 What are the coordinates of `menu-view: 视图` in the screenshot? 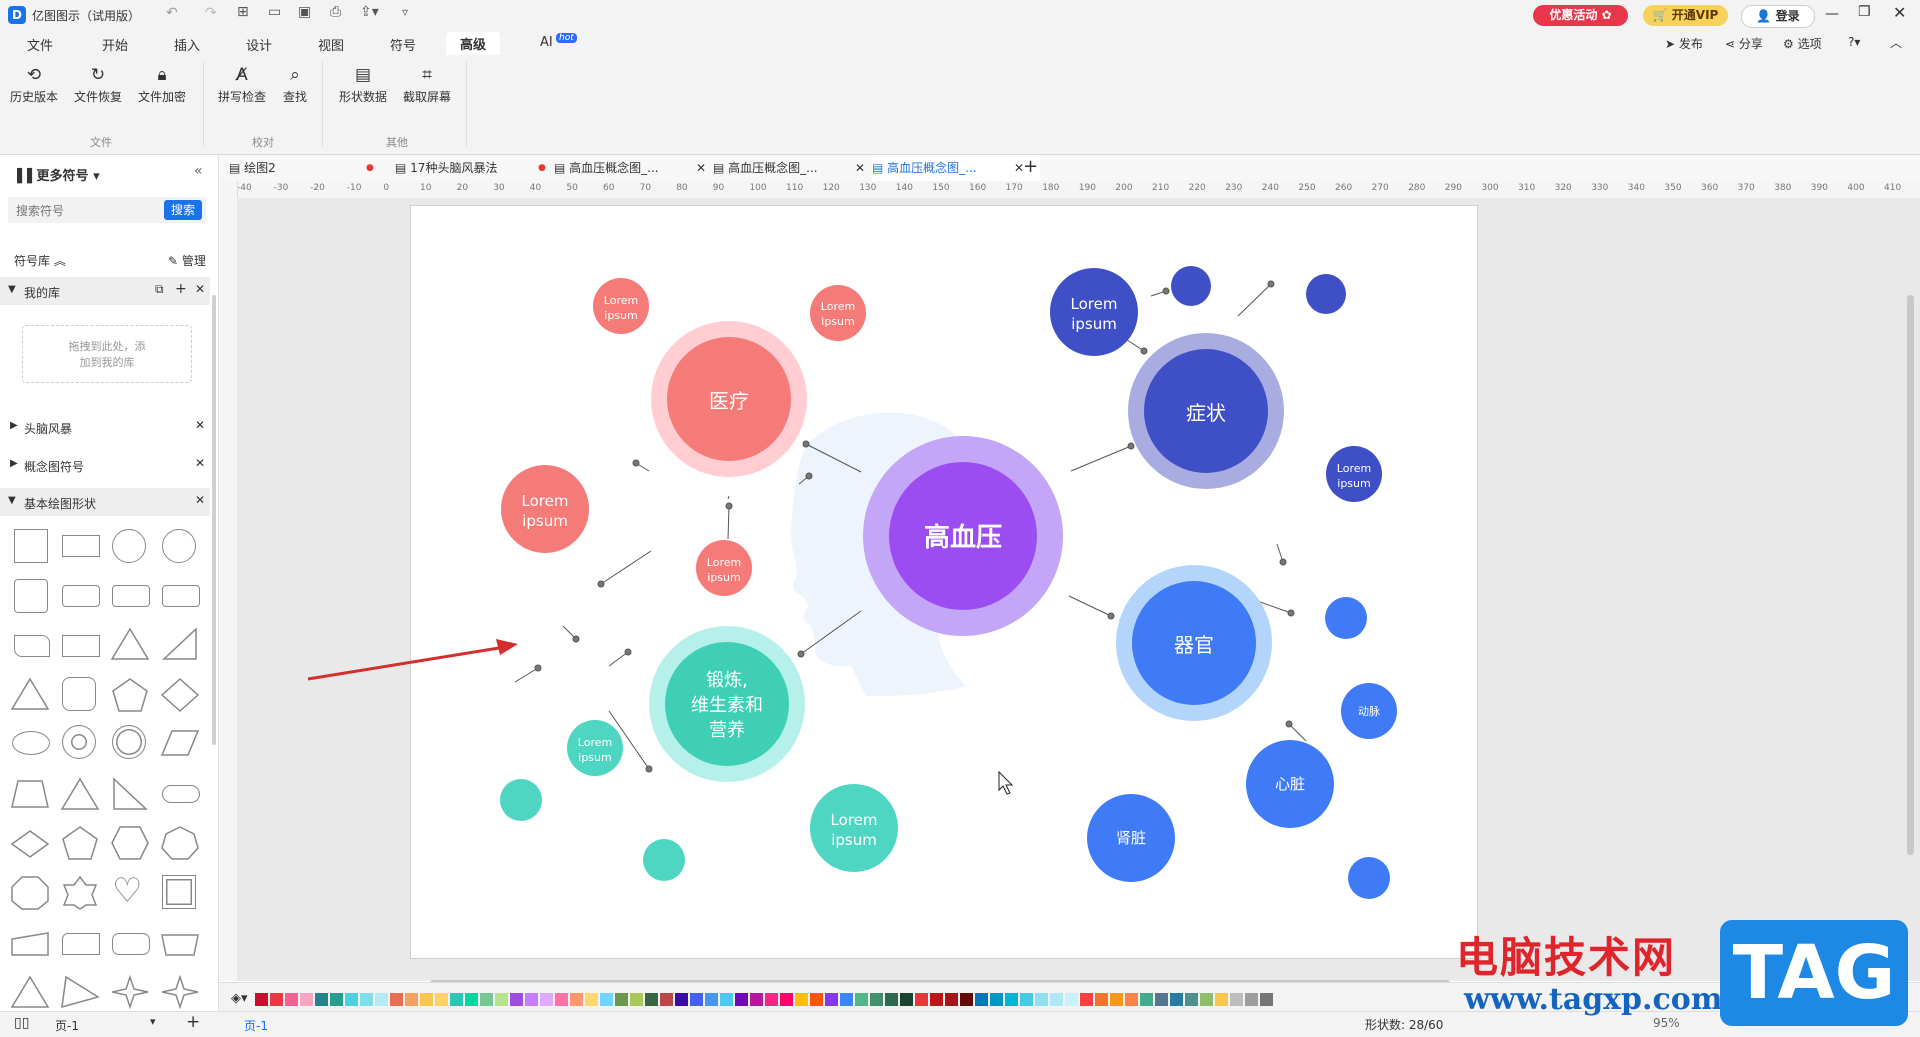 It's located at (331, 44).